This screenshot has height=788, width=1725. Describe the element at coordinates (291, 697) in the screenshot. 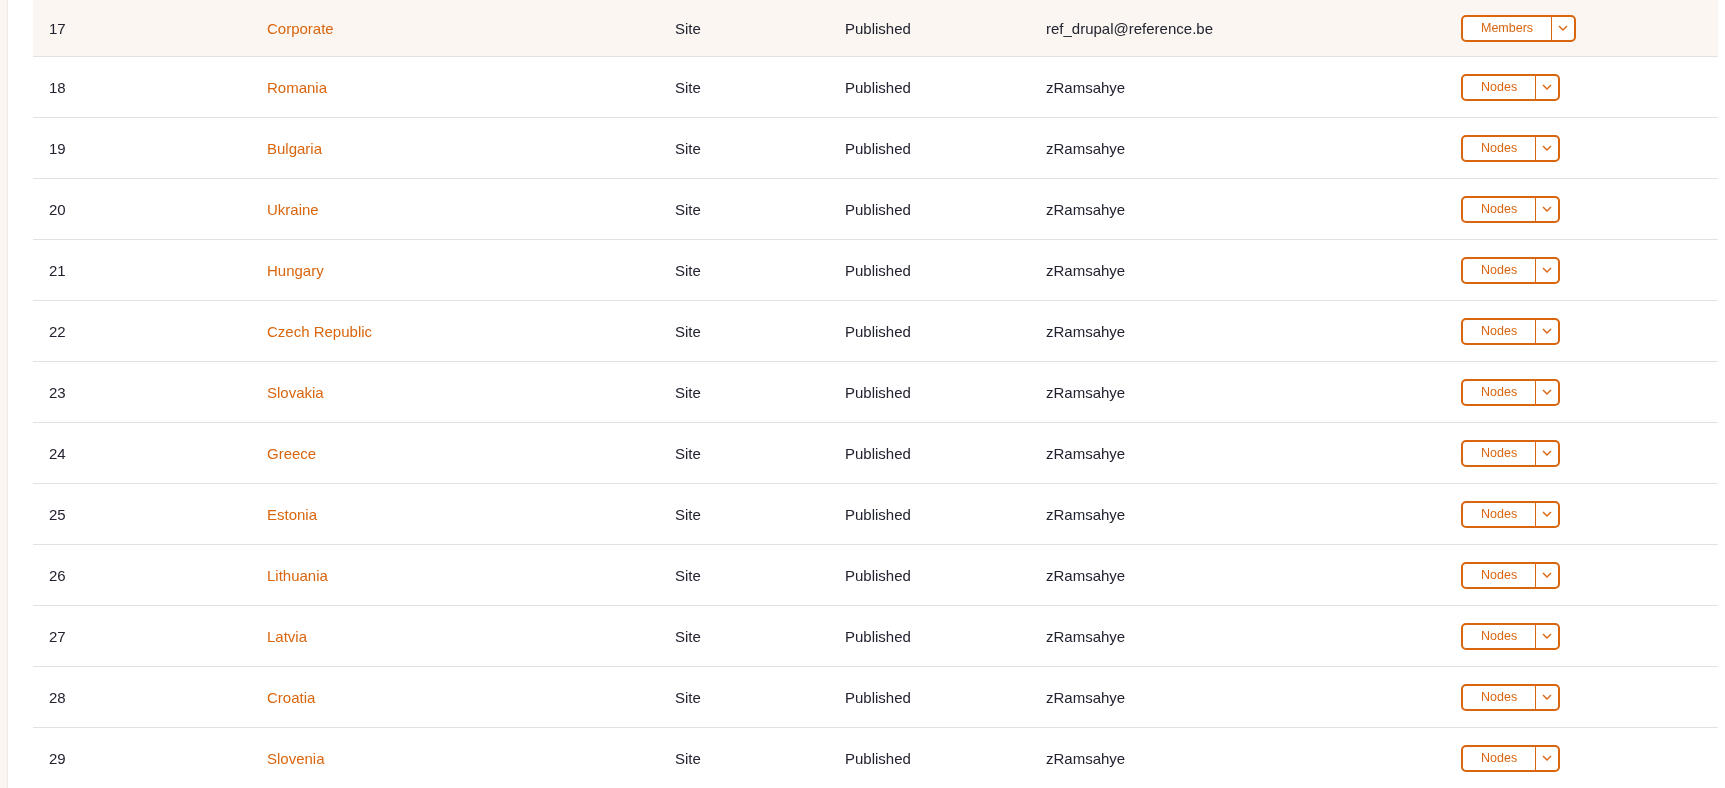

I see `group-link: Croatia` at that location.